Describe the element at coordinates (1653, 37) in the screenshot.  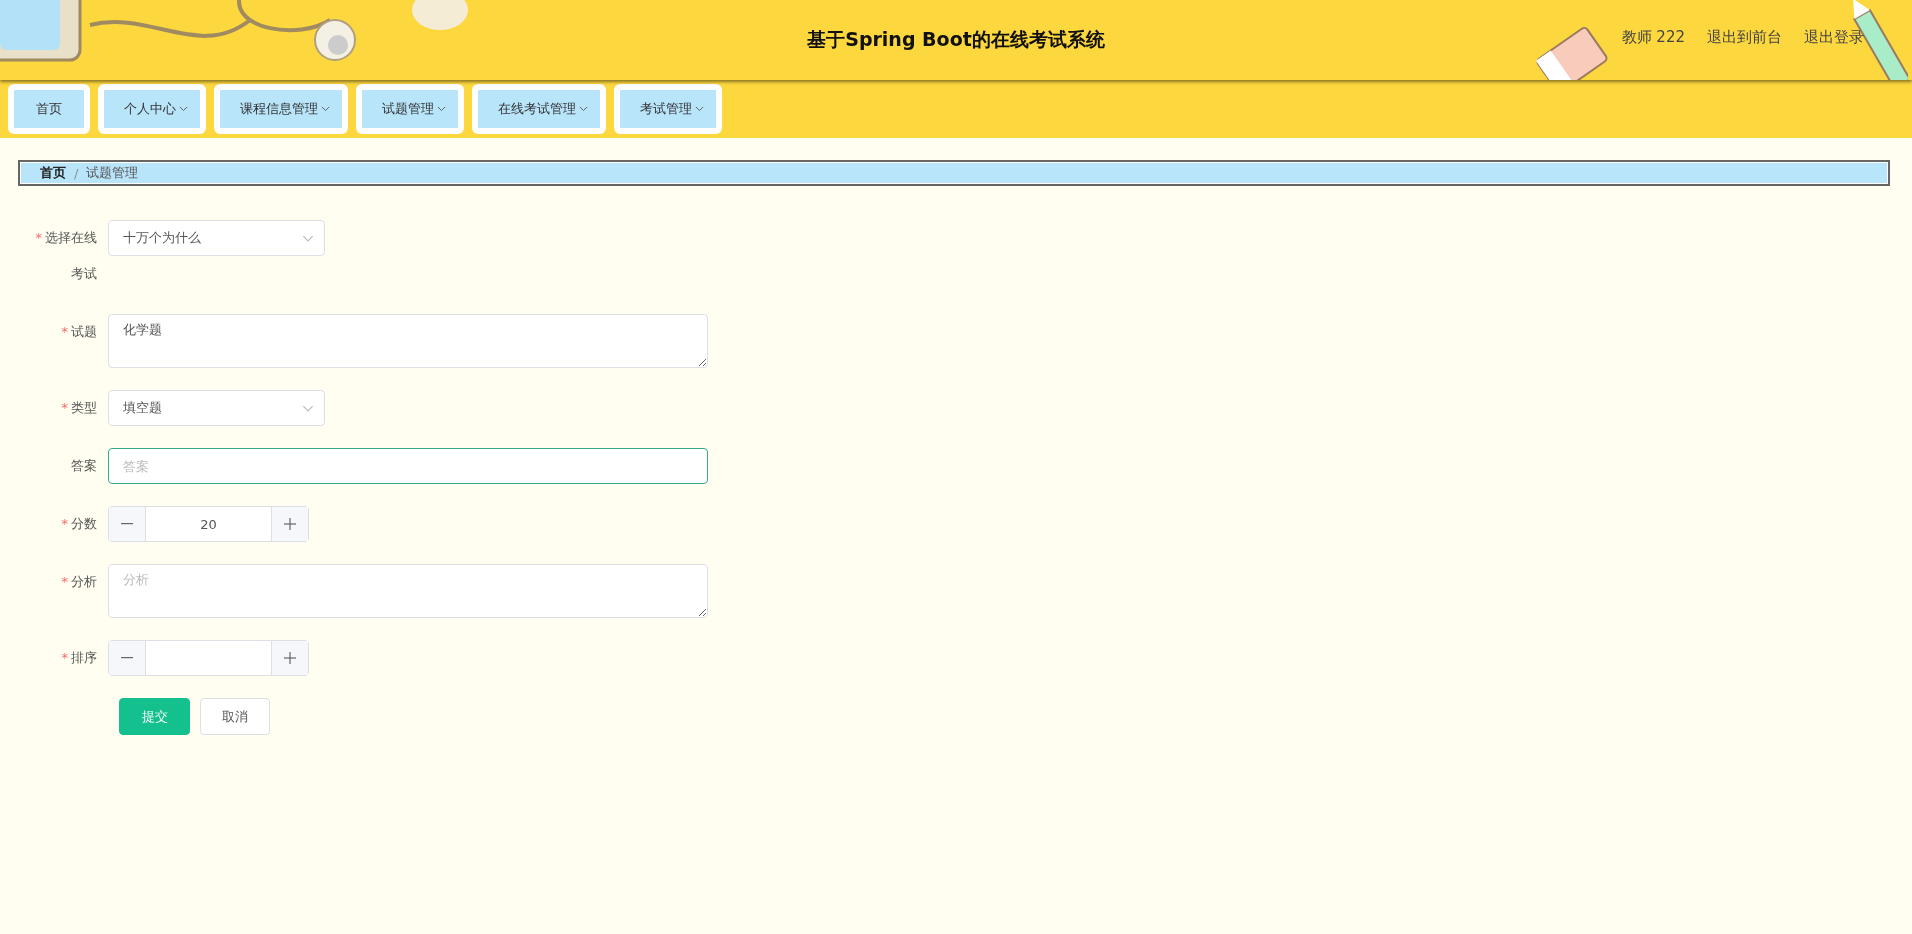
I see `header-link: 教师 222` at that location.